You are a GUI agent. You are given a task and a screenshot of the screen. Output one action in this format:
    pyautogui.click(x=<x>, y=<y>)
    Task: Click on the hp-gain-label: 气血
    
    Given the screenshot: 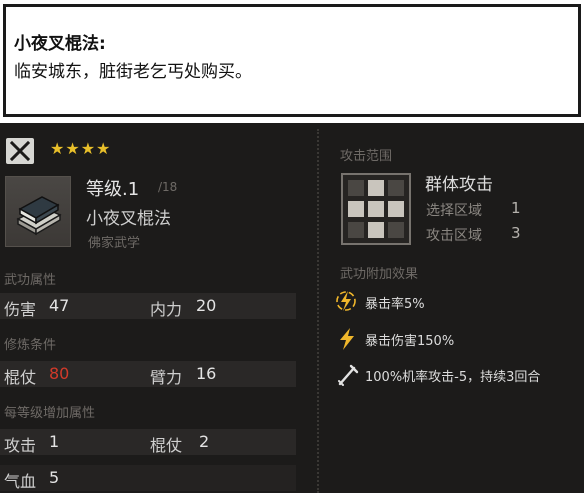 What is the action you would take?
    pyautogui.click(x=20, y=481)
    